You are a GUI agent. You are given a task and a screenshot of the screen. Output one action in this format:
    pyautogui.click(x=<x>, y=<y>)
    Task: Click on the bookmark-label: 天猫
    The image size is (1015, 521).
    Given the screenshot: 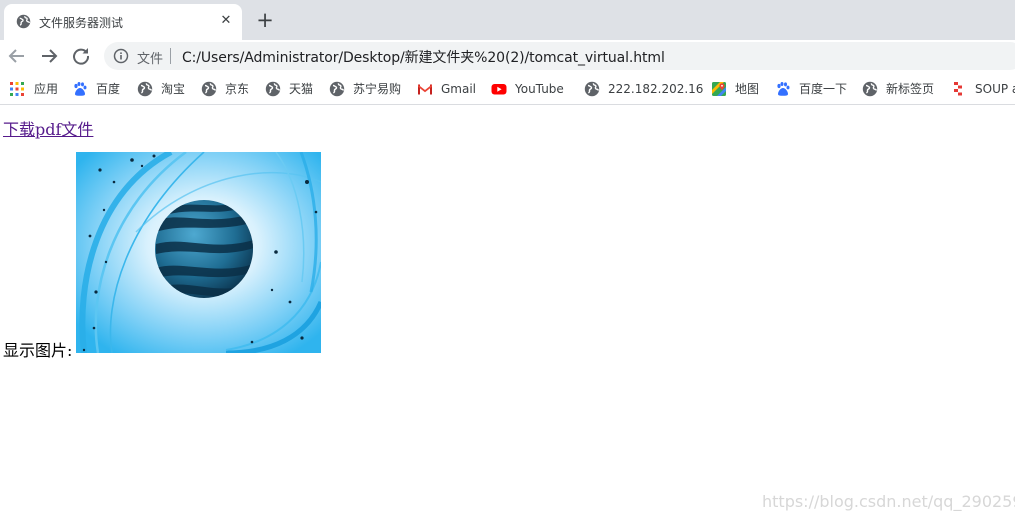 What is the action you would take?
    pyautogui.click(x=301, y=89)
    